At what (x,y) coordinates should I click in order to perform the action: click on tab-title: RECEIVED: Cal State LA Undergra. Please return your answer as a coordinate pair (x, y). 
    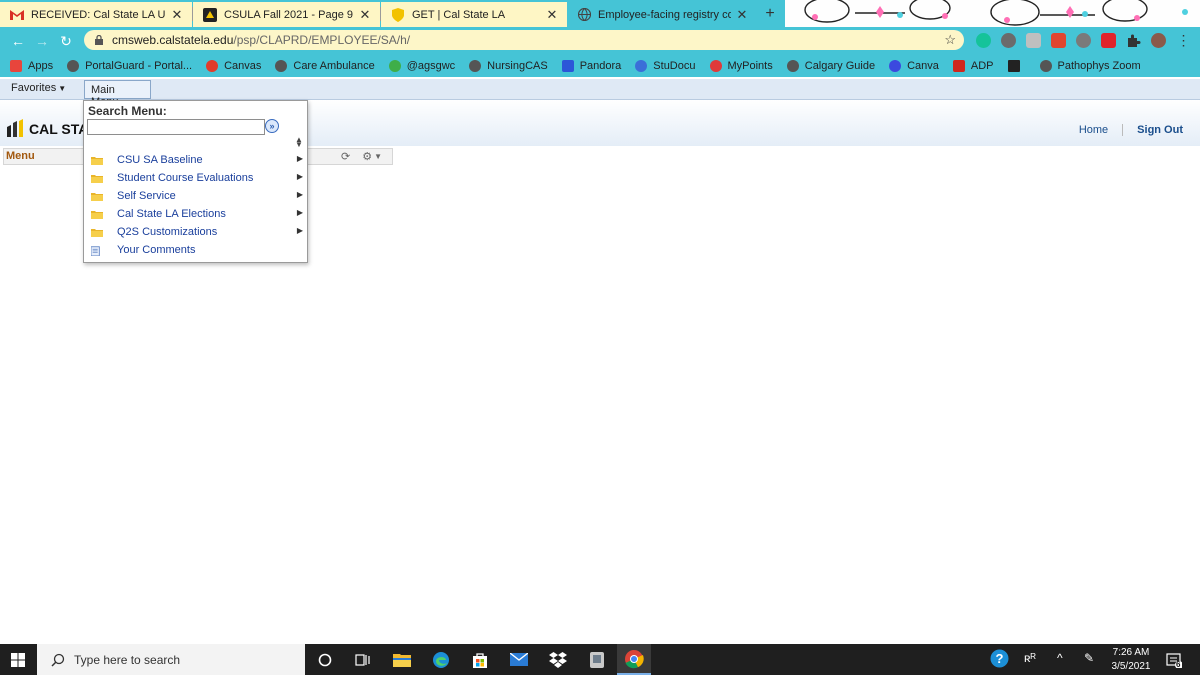
    Looking at the image, I should click on (98, 14).